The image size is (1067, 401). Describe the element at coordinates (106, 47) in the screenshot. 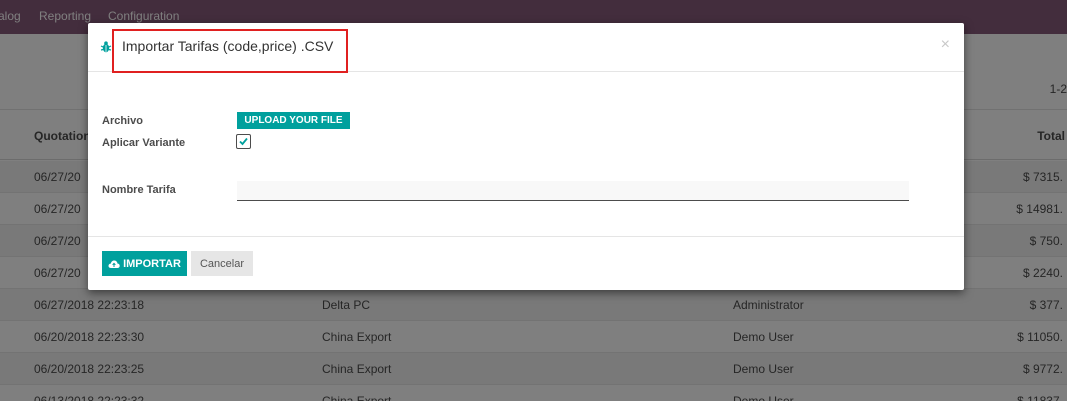

I see `bug-icon` at that location.